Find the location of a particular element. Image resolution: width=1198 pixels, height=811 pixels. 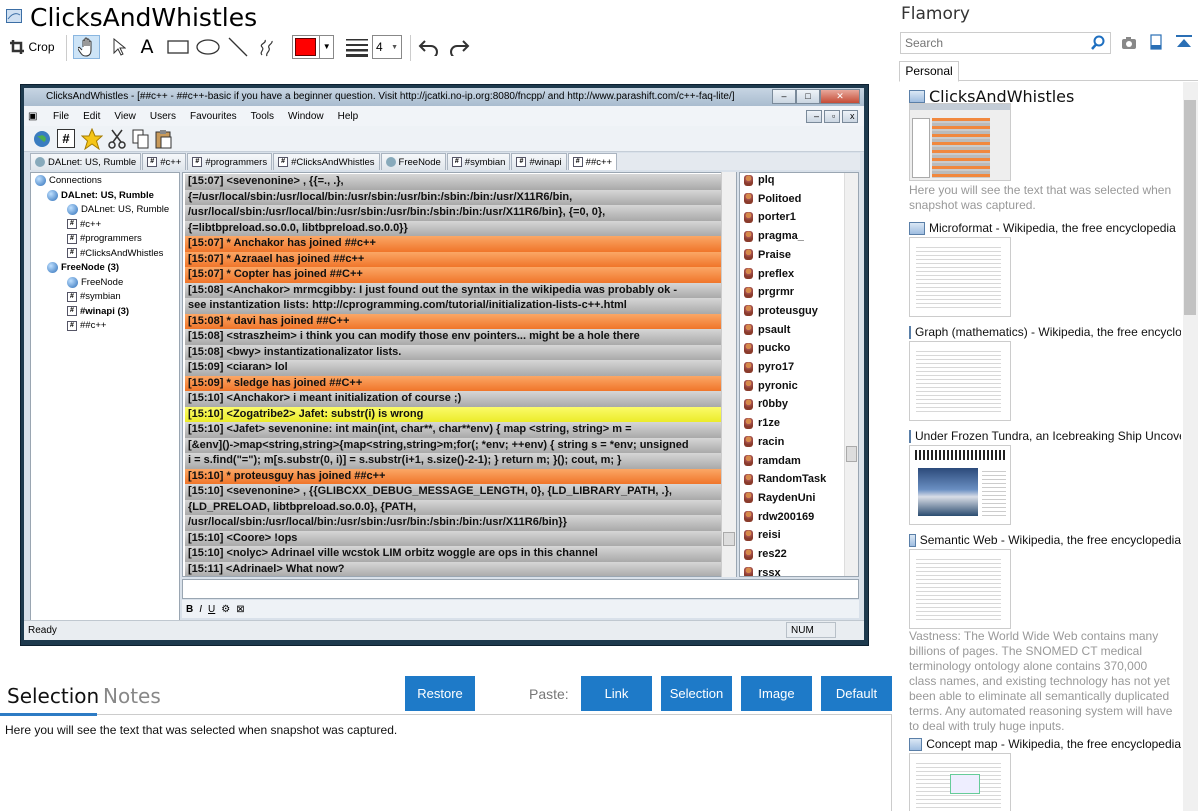

underline-button: U is located at coordinates (211, 609).